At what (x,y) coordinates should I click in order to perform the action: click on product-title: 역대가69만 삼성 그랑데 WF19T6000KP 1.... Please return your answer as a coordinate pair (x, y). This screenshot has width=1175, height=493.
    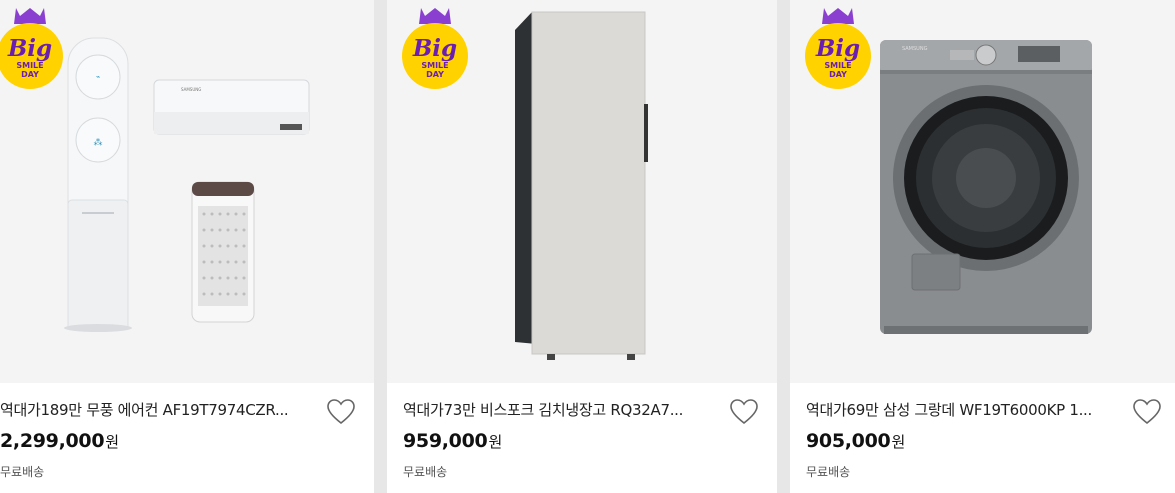
    Looking at the image, I should click on (960, 410).